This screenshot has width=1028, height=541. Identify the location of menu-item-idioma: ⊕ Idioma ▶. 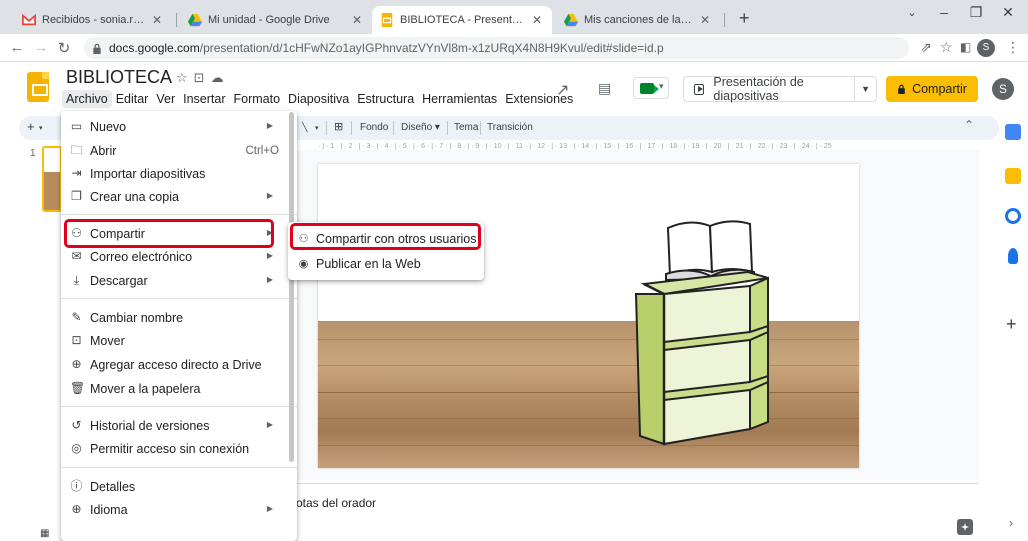
(174, 510).